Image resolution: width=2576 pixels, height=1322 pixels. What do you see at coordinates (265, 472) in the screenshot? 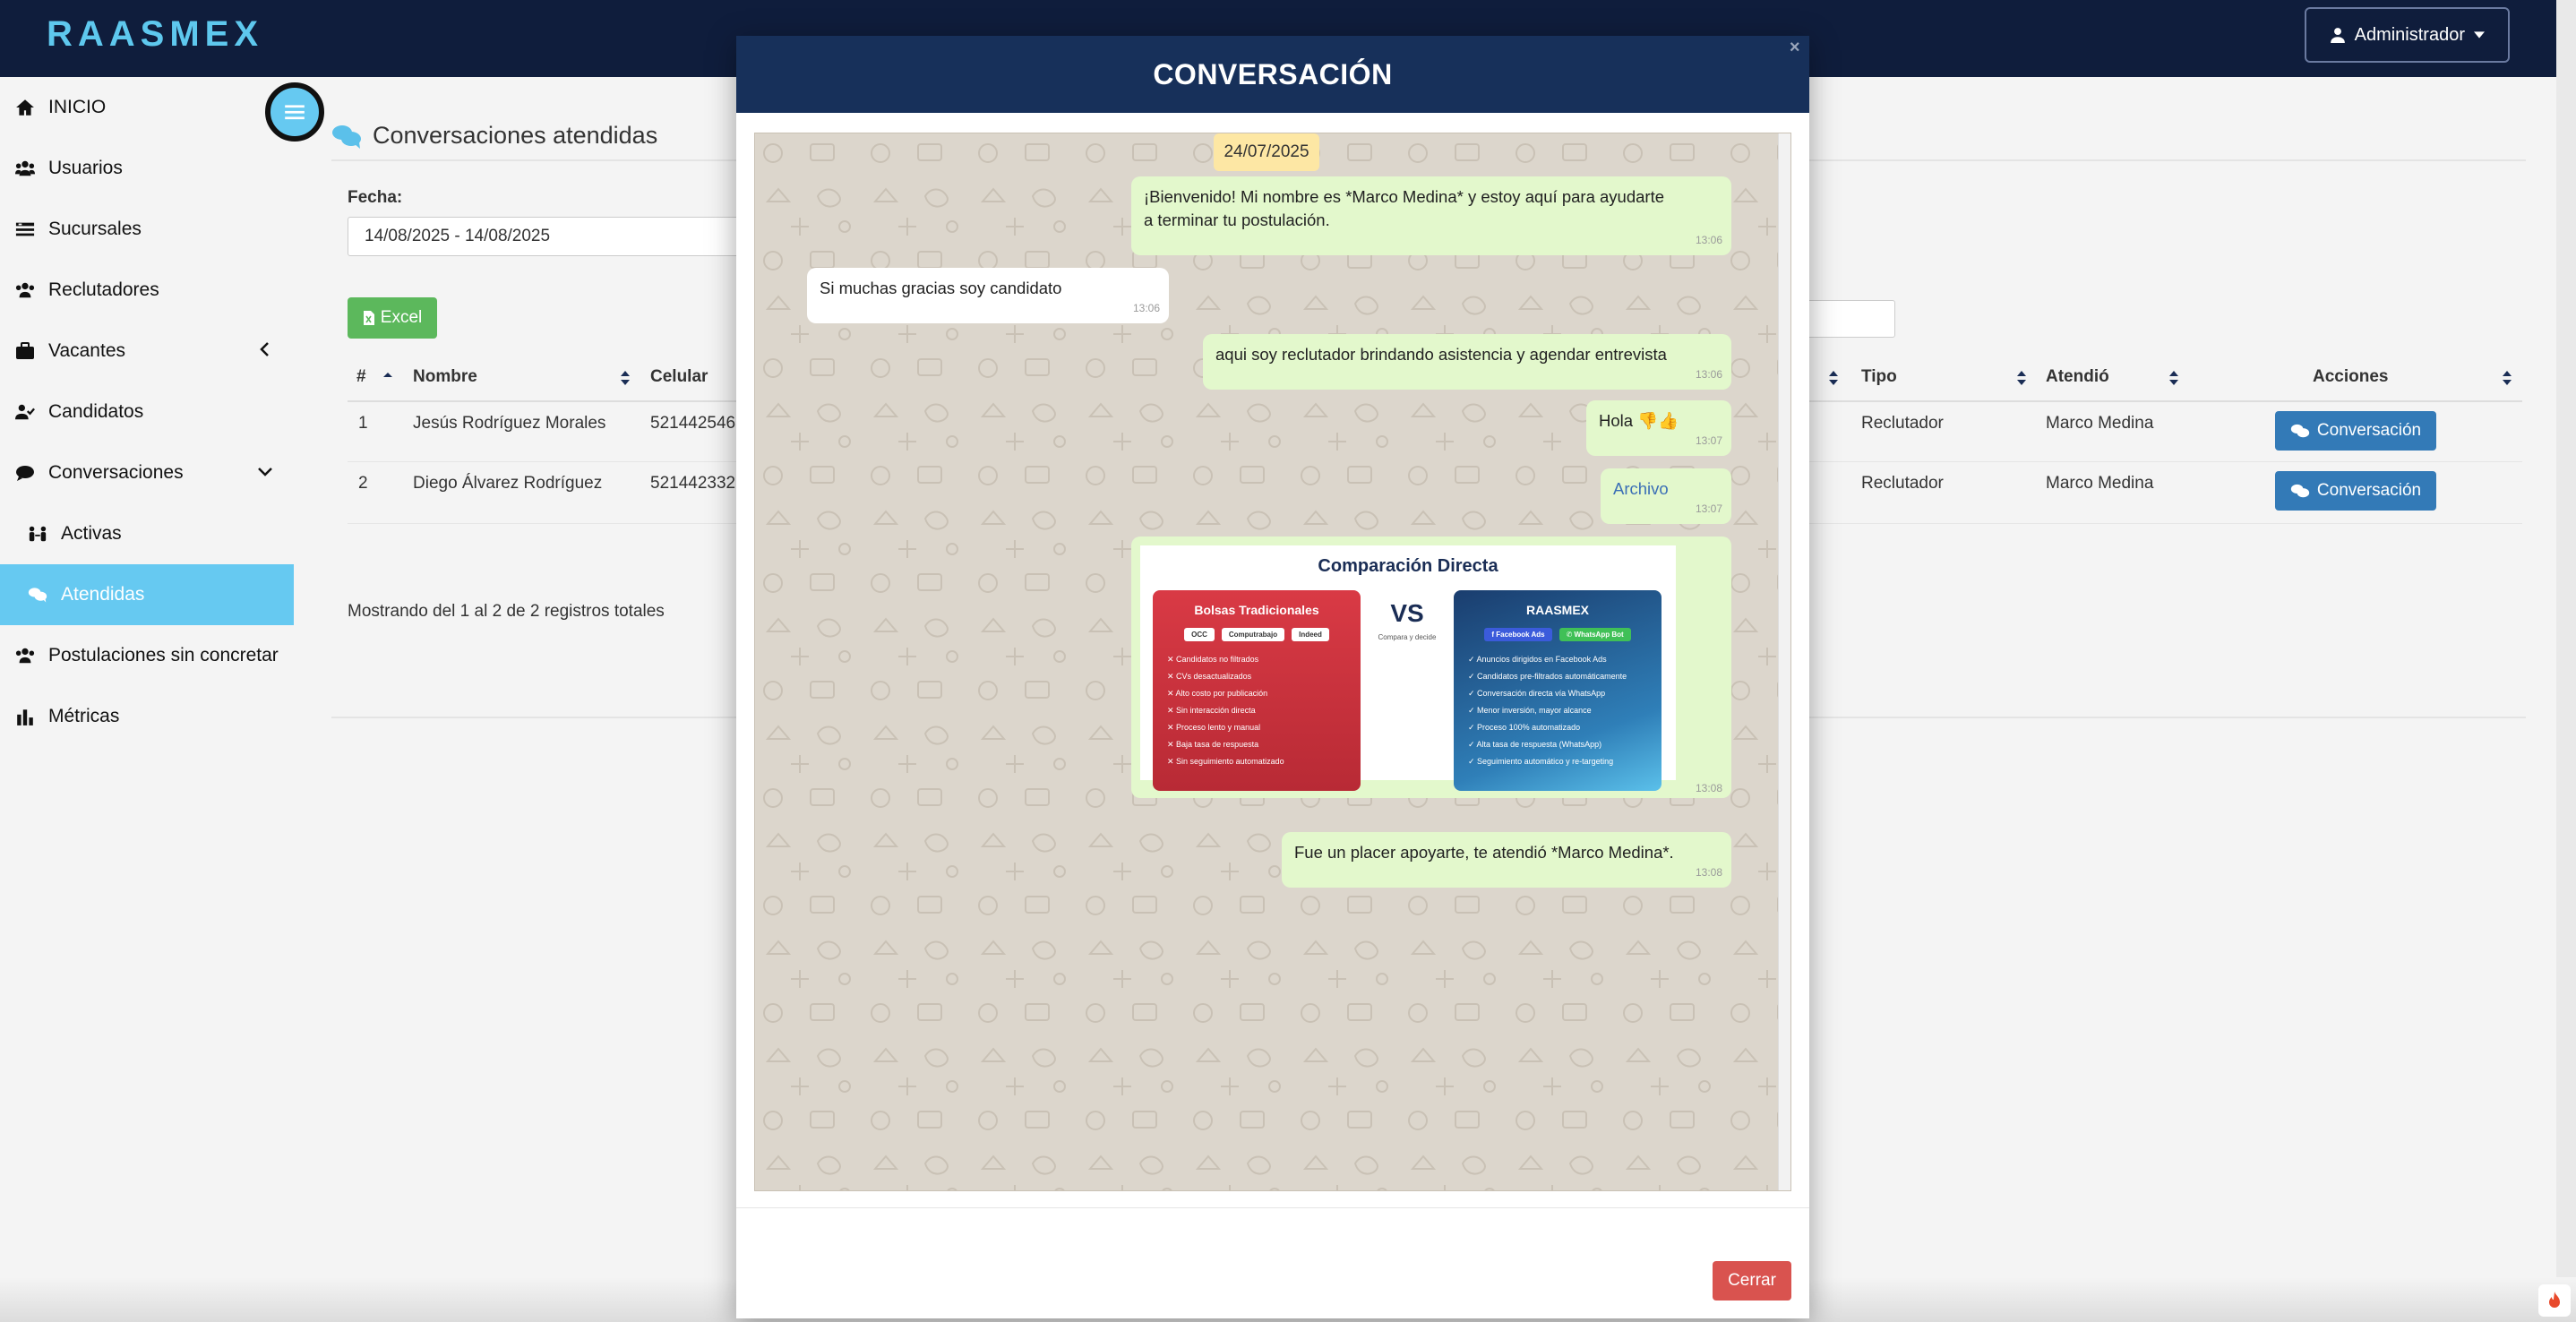
I see `chevron-down-icon` at bounding box center [265, 472].